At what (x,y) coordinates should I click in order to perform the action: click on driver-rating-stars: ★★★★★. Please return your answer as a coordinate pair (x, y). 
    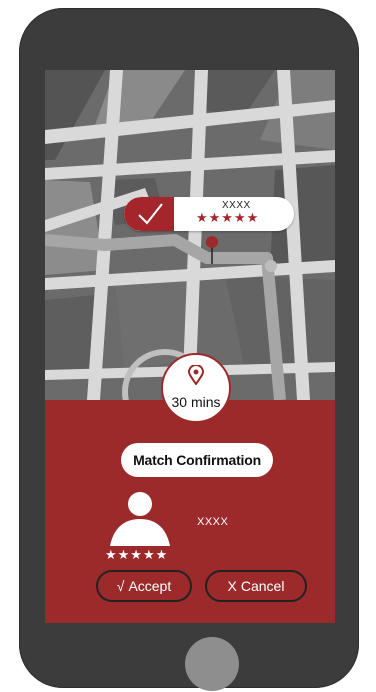
    Looking at the image, I should click on (228, 217).